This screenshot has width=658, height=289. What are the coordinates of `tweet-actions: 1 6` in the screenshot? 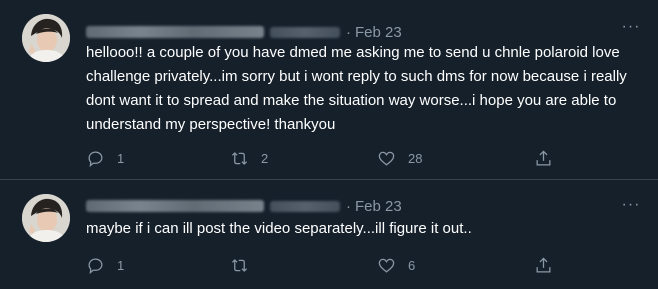 It's located at (321, 265).